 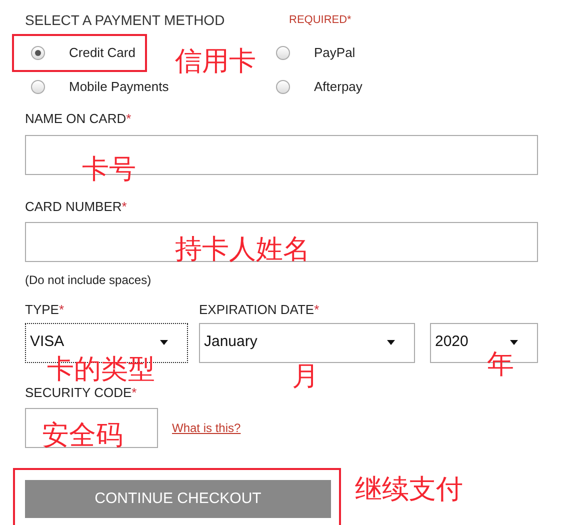 I want to click on radio-label: PayPal, so click(x=335, y=53).